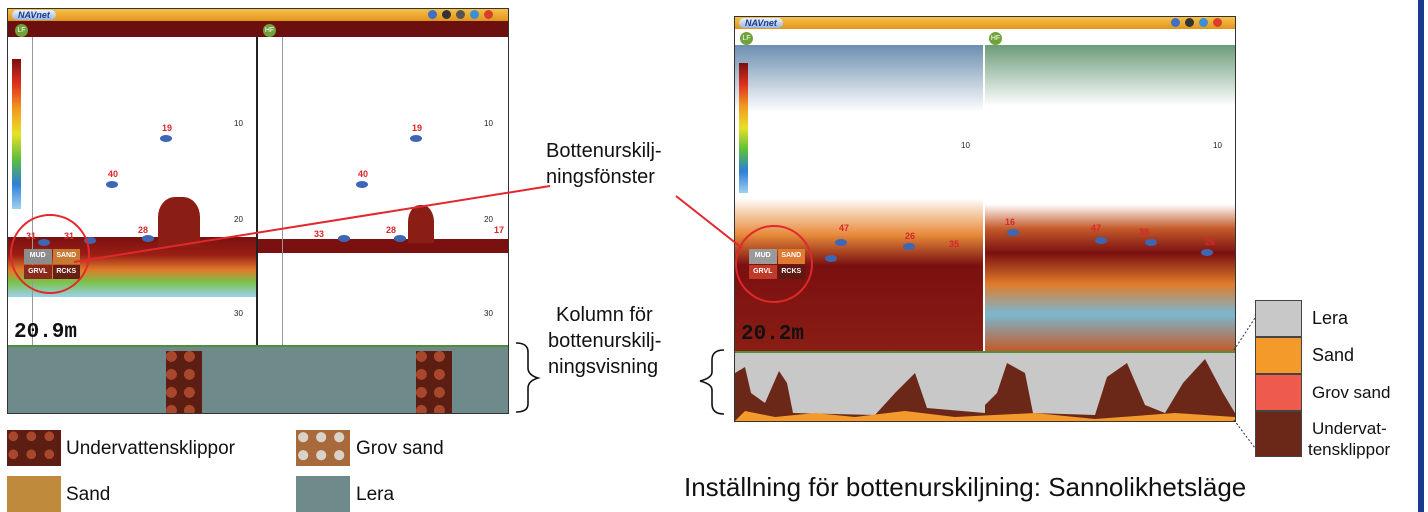 This screenshot has height=512, width=1428. What do you see at coordinates (985, 23) in the screenshot?
I see `screen-title-bar` at bounding box center [985, 23].